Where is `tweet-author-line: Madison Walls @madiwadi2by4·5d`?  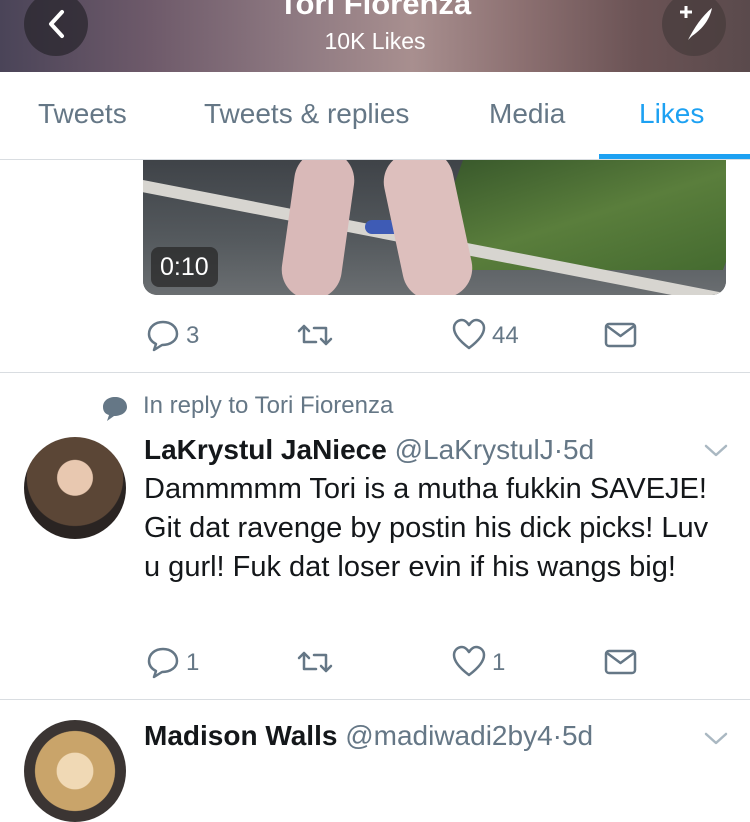 tweet-author-line: Madison Walls @madiwadi2by4·5d is located at coordinates (368, 736).